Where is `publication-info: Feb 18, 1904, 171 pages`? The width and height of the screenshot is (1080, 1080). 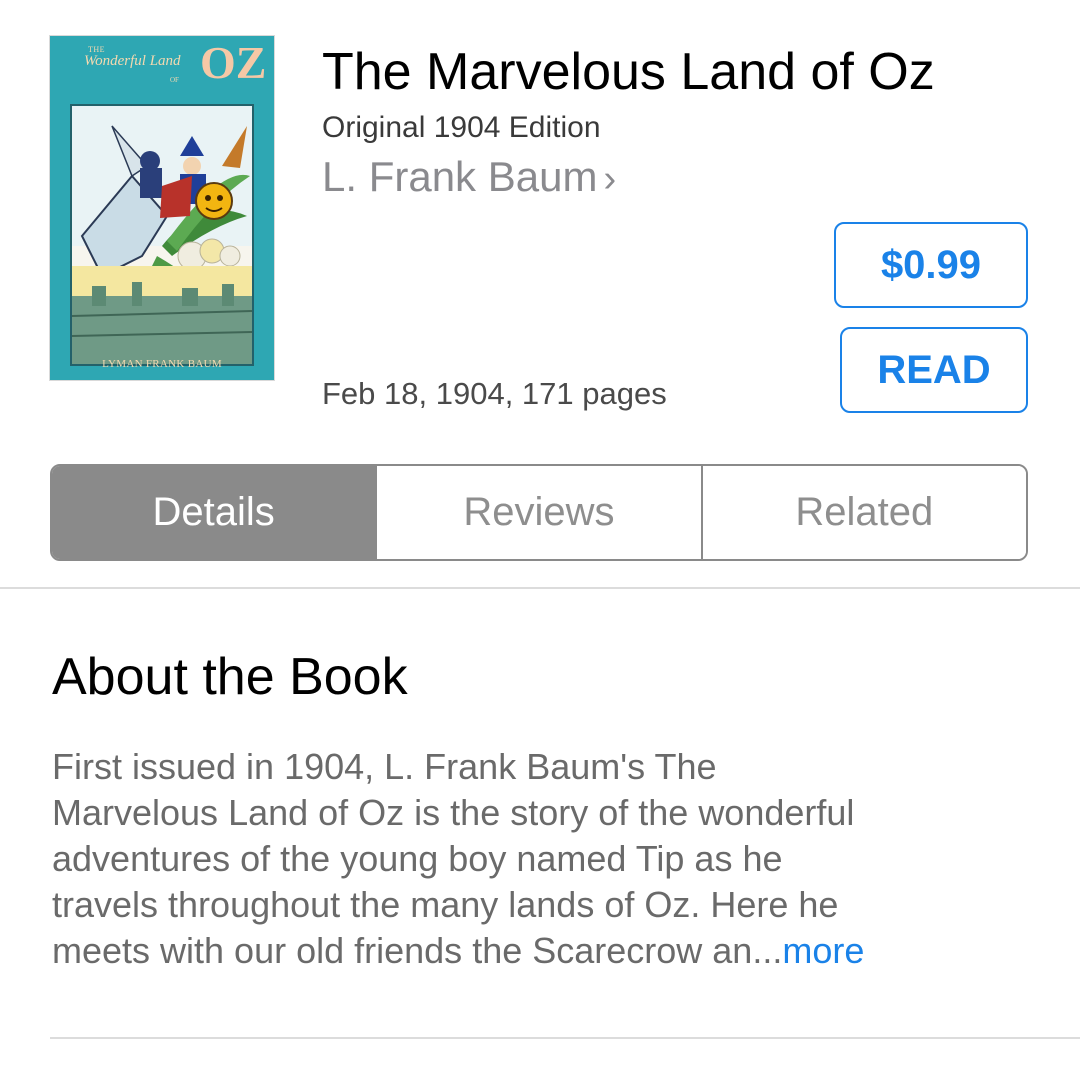 publication-info: Feb 18, 1904, 171 pages is located at coordinates (494, 393).